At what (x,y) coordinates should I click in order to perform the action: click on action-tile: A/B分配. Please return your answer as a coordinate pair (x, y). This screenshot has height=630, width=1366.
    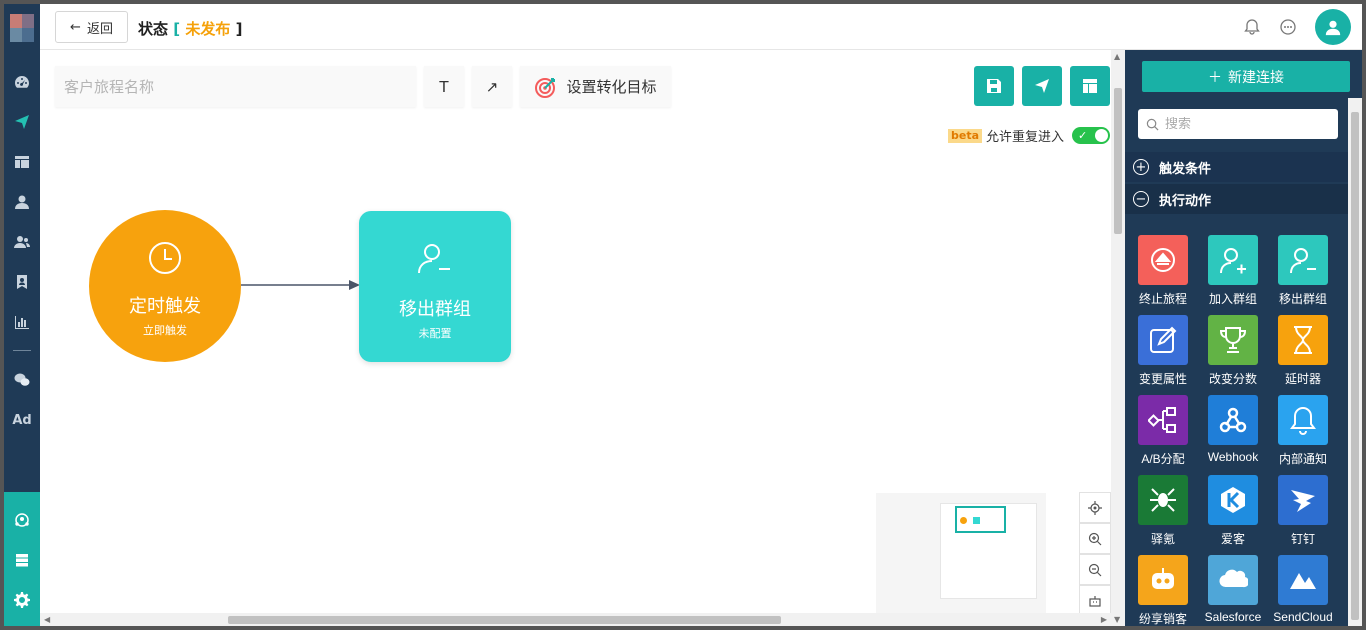
    Looking at the image, I should click on (1163, 435).